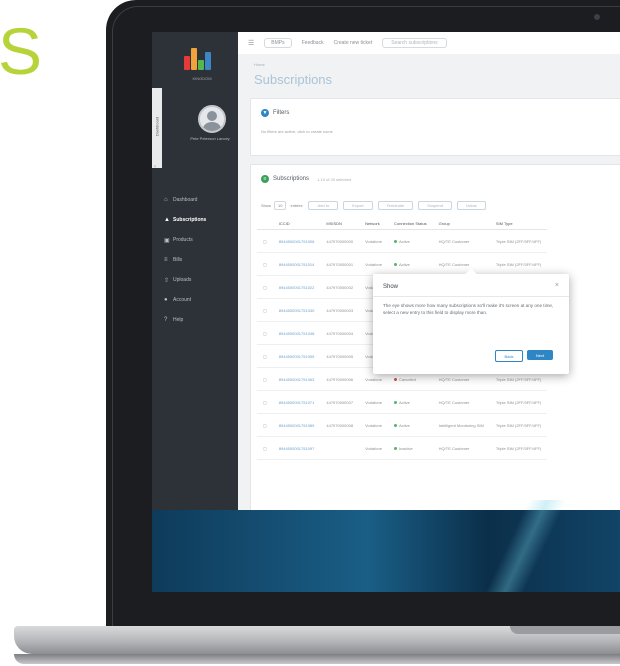 Image resolution: width=620 pixels, height=666 pixels. I want to click on status-text: Inactive, so click(405, 448).